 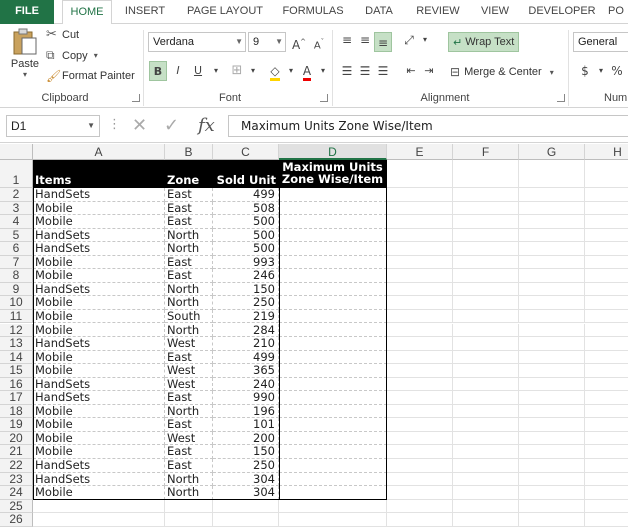 What do you see at coordinates (16, 452) in the screenshot?
I see `row-header: 21` at bounding box center [16, 452].